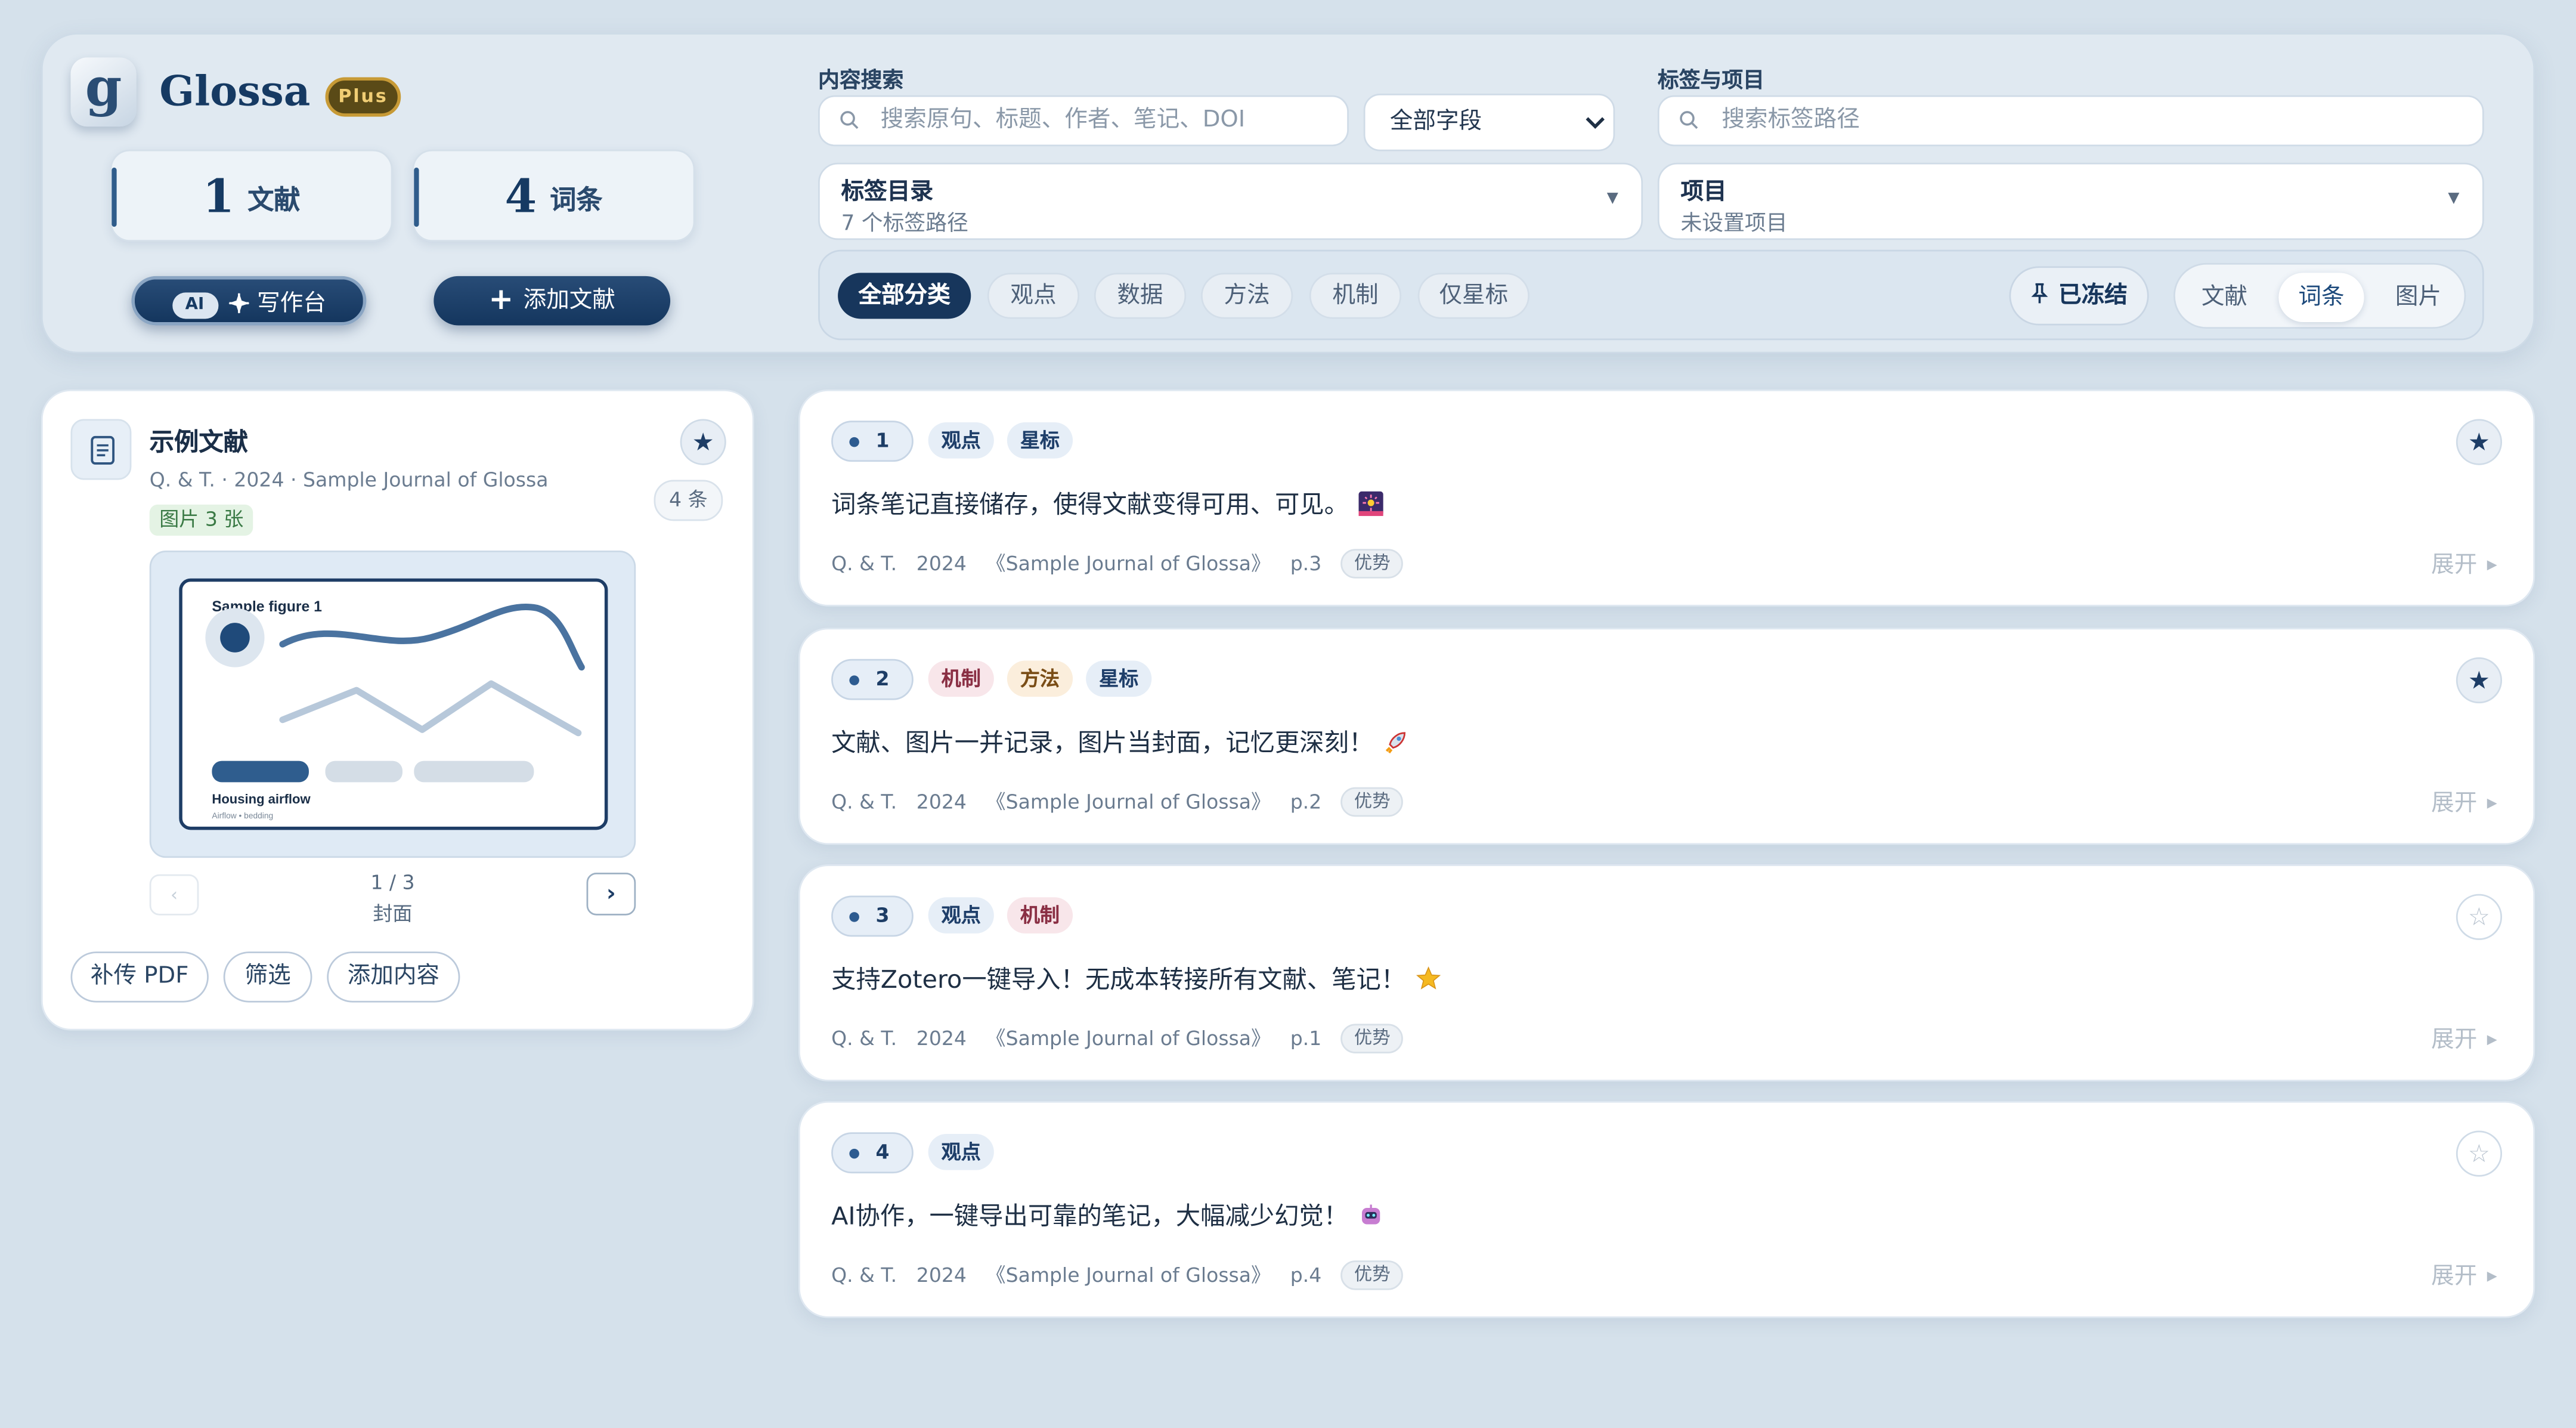  What do you see at coordinates (194, 305) in the screenshot?
I see `ai-badge: AI` at bounding box center [194, 305].